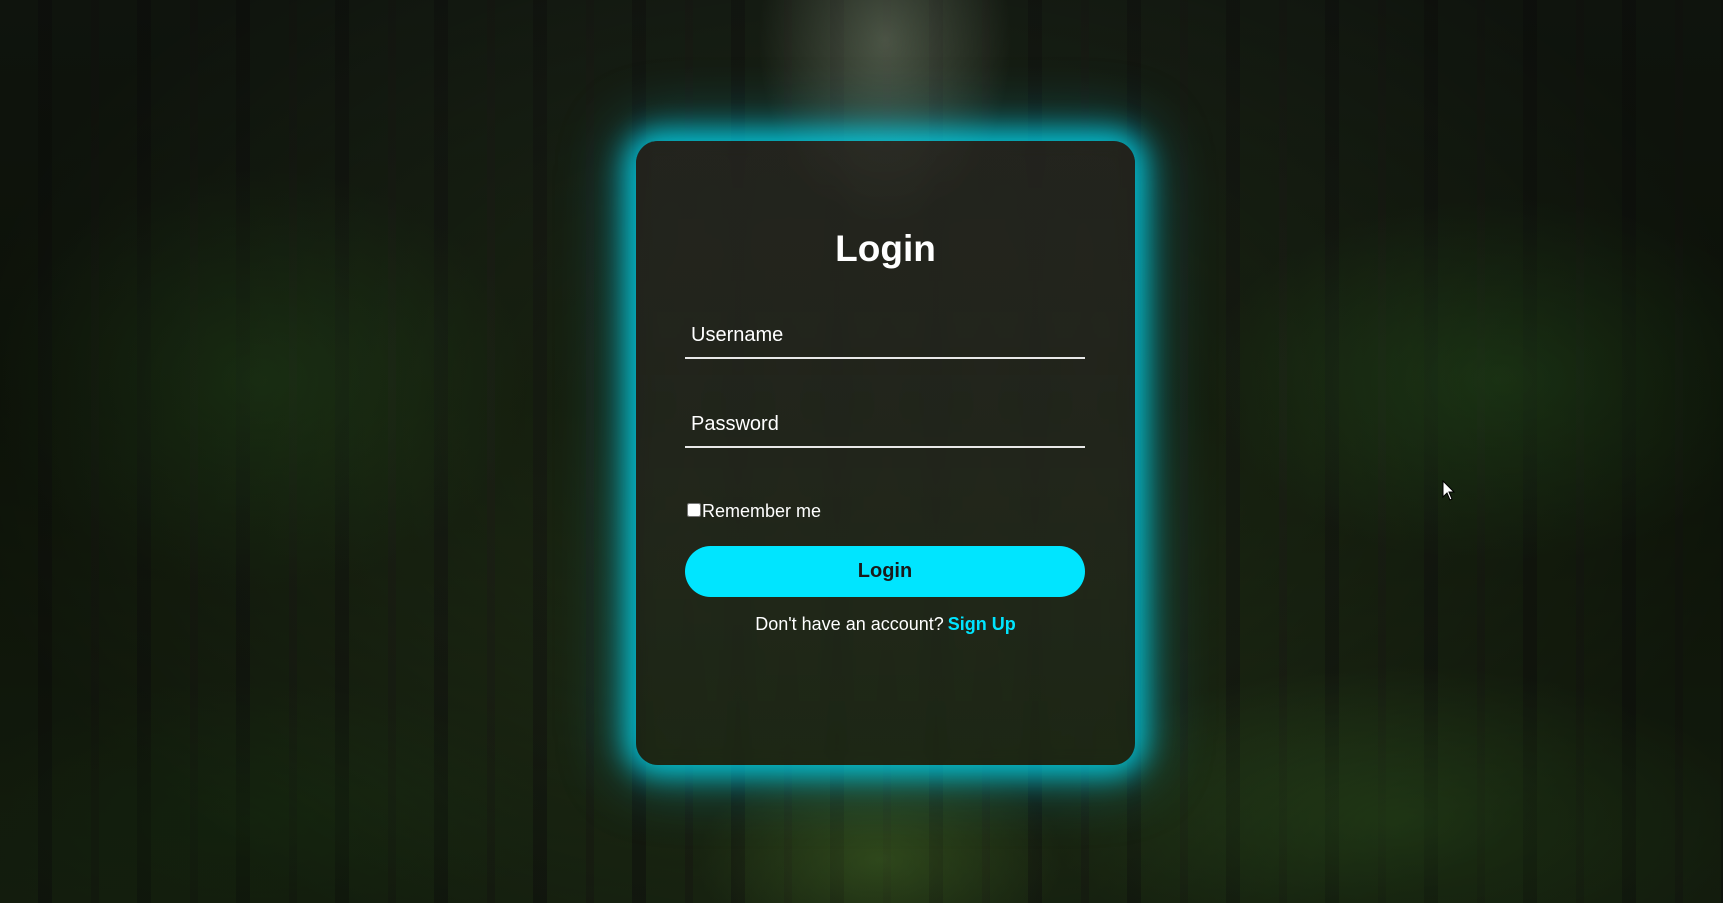  I want to click on signup-prompt-text: Don't have an account?, so click(849, 624).